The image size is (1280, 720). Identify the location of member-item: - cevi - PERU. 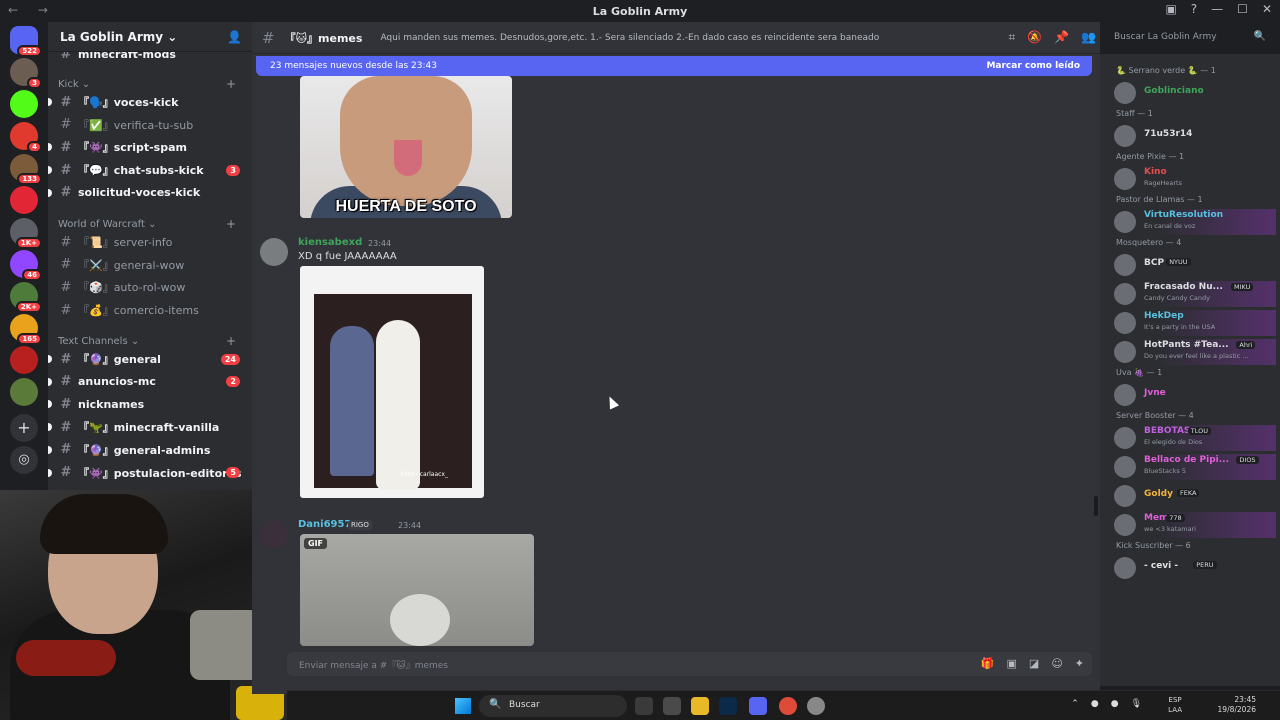
(1191, 568).